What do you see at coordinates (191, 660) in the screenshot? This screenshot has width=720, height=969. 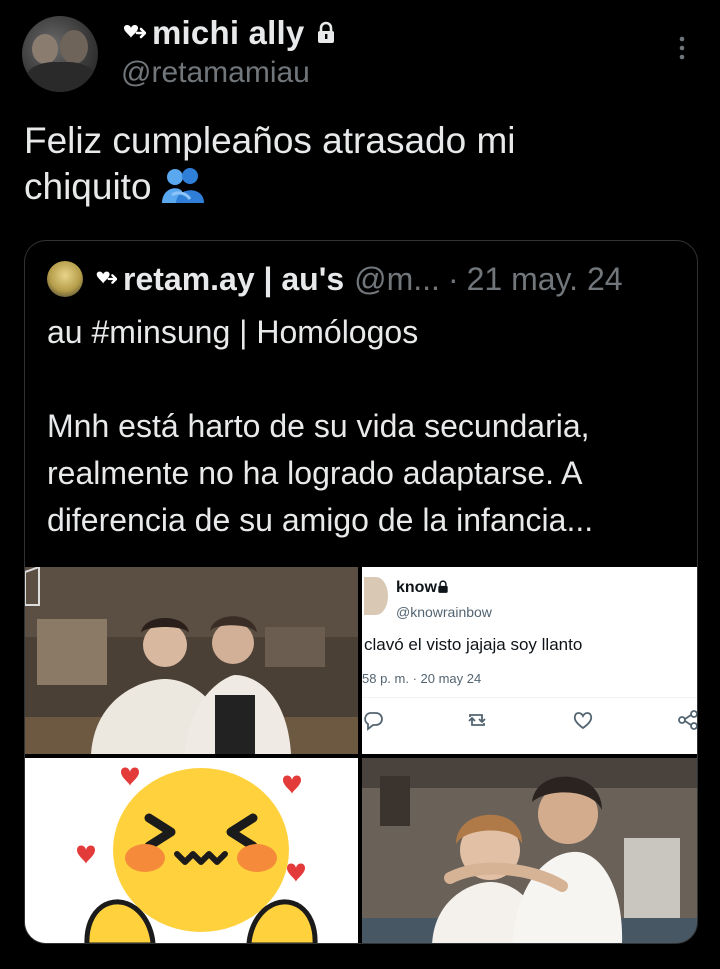 I see `media-photo-gym` at bounding box center [191, 660].